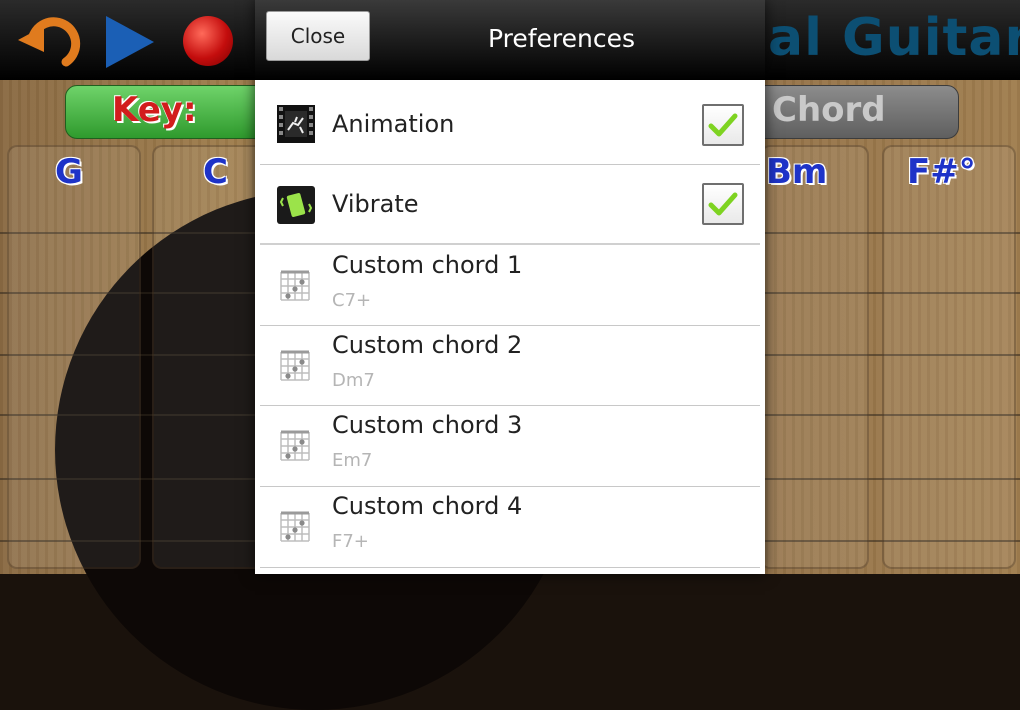 Image resolution: width=1020 pixels, height=710 pixels. I want to click on dialog-header: Close Preferences, so click(510, 40).